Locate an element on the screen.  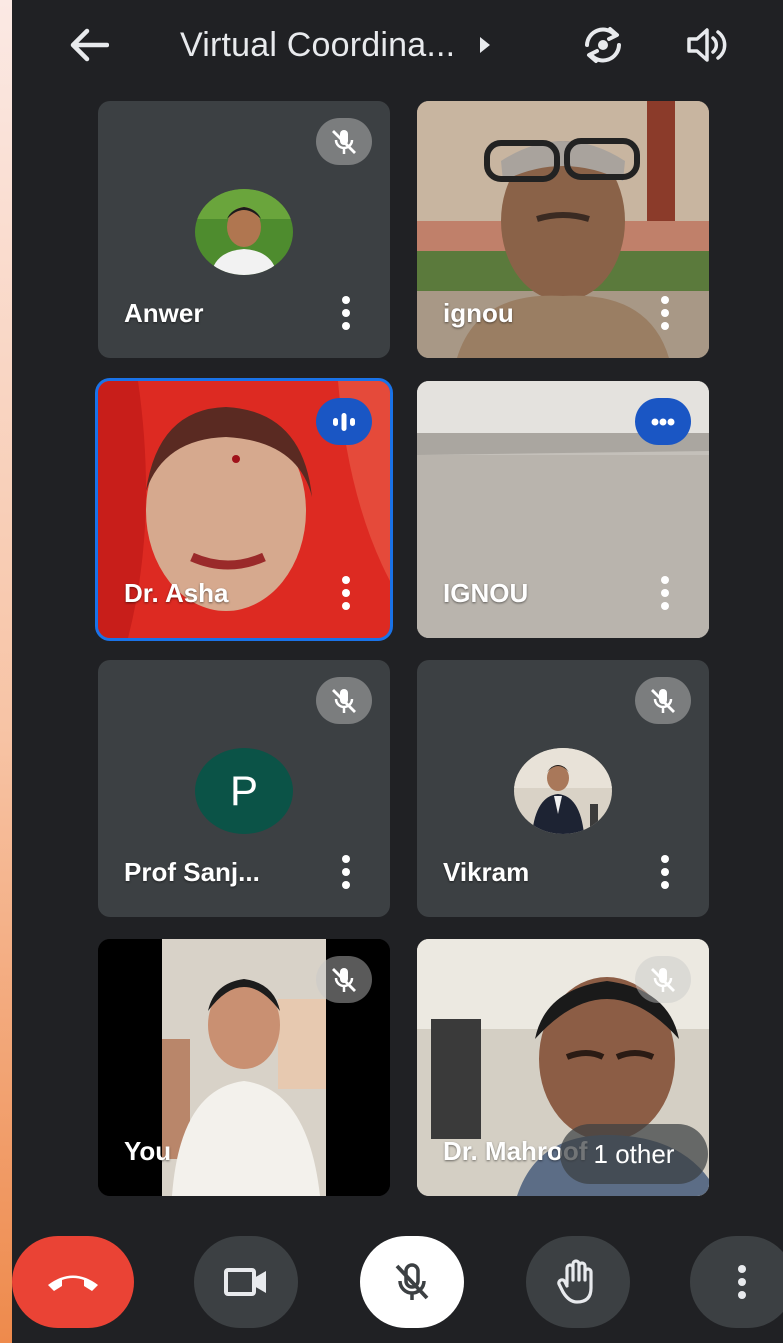
phone-hangup-icon is located at coordinates (73, 1283).